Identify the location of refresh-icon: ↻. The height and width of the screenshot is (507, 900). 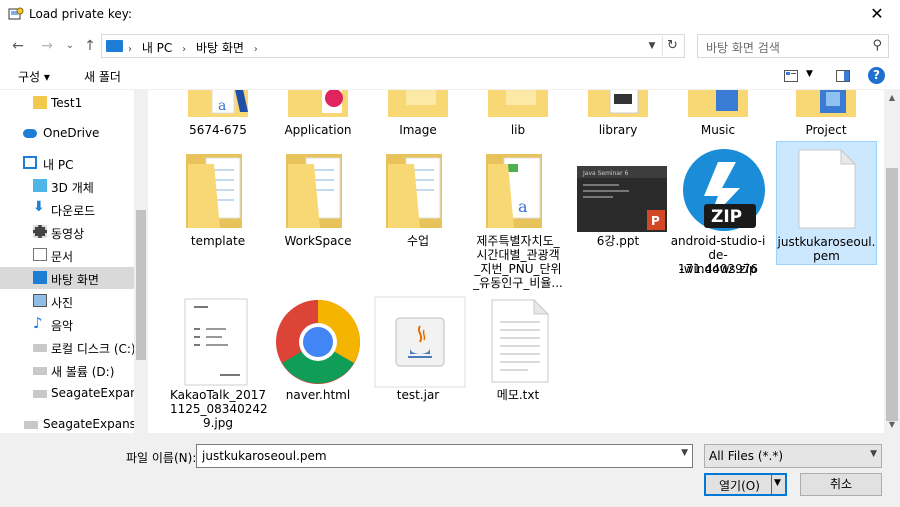
(672, 46).